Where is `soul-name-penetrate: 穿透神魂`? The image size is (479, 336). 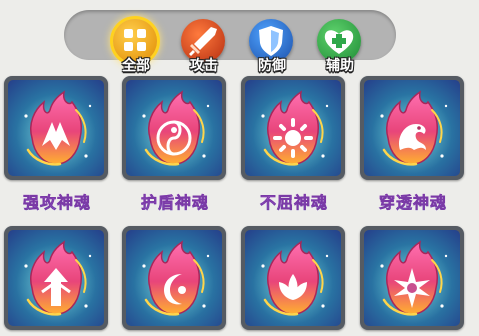
soul-name-penetrate: 穿透神魂 is located at coordinates (413, 201).